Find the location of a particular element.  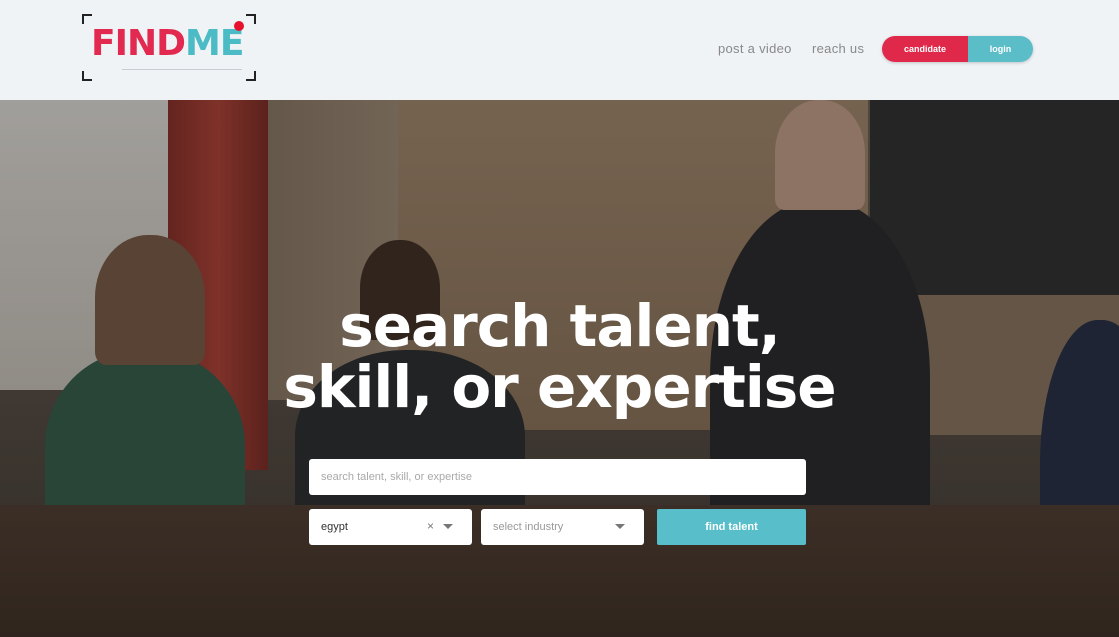

country-select: egypt × is located at coordinates (390, 527).